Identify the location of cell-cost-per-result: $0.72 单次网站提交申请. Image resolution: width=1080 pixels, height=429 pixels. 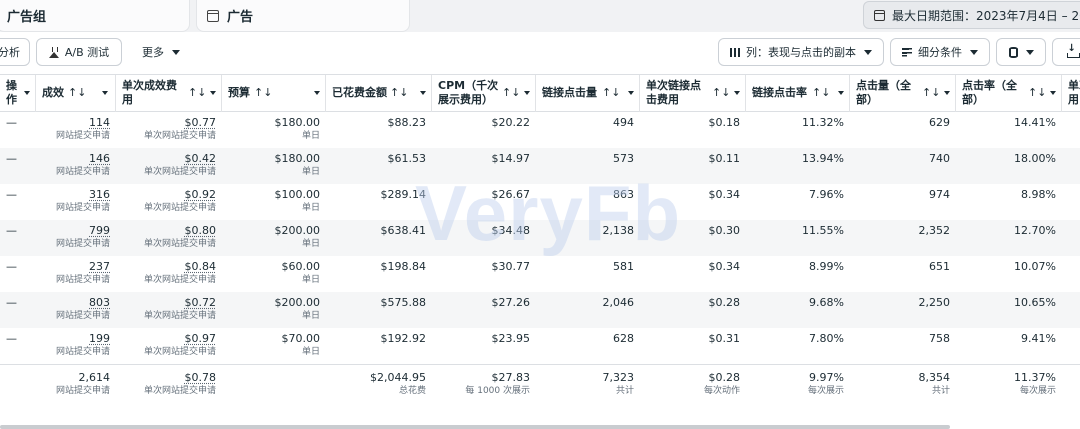
(169, 310).